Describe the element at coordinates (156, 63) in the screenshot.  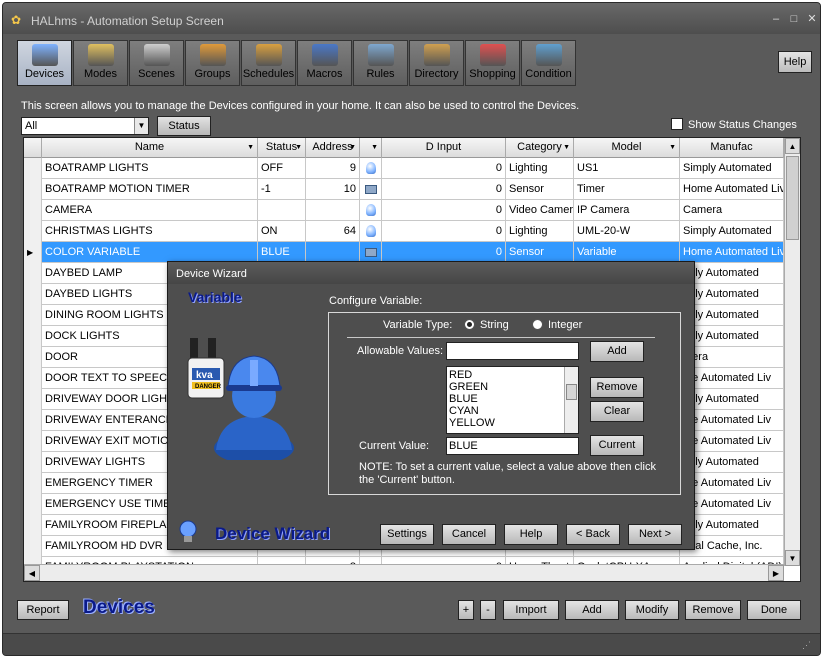
I see `toolbar-button-scenes: Scenes` at that location.